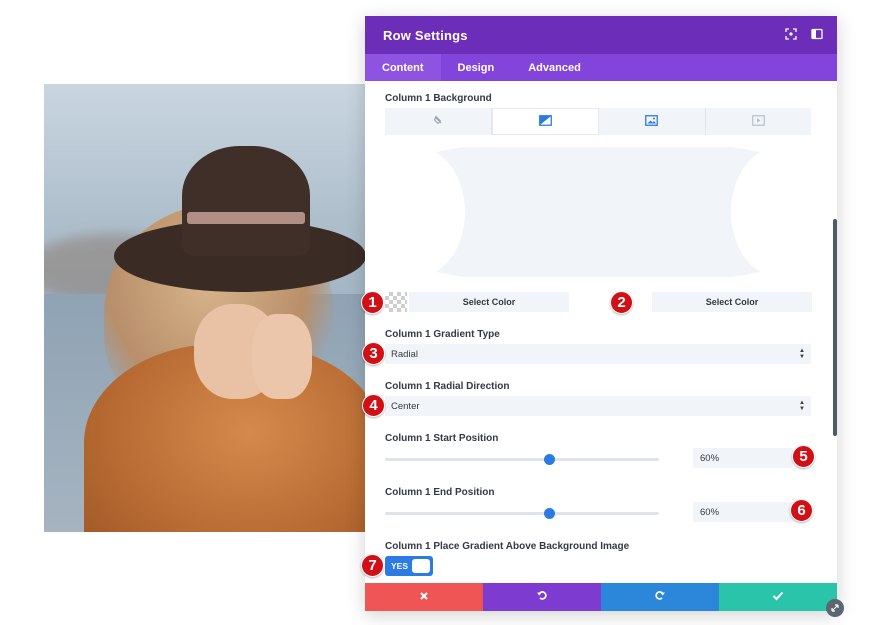 The image size is (880, 625). What do you see at coordinates (438, 98) in the screenshot?
I see `background-label: Column 1 Background` at bounding box center [438, 98].